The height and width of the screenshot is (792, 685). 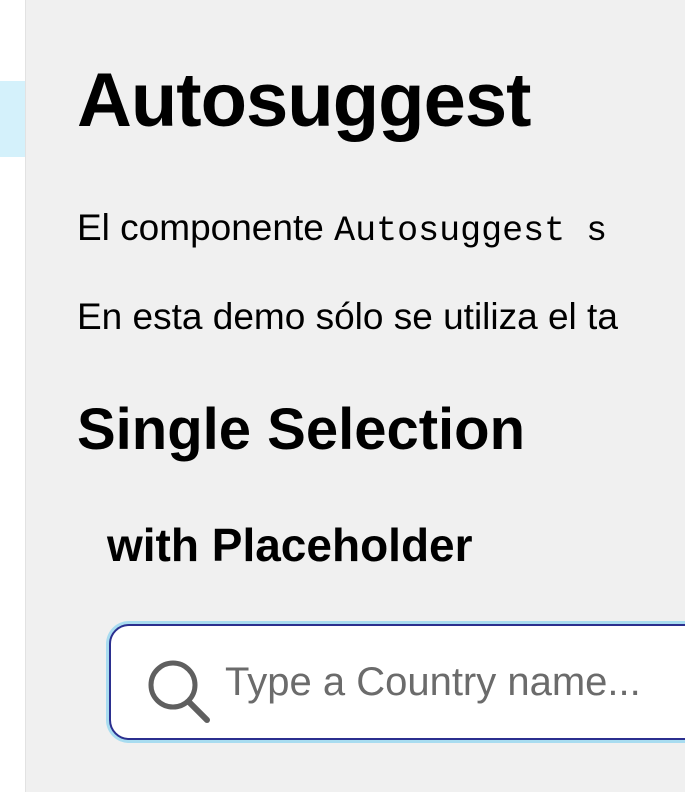 What do you see at coordinates (13, 396) in the screenshot?
I see `sidebar` at bounding box center [13, 396].